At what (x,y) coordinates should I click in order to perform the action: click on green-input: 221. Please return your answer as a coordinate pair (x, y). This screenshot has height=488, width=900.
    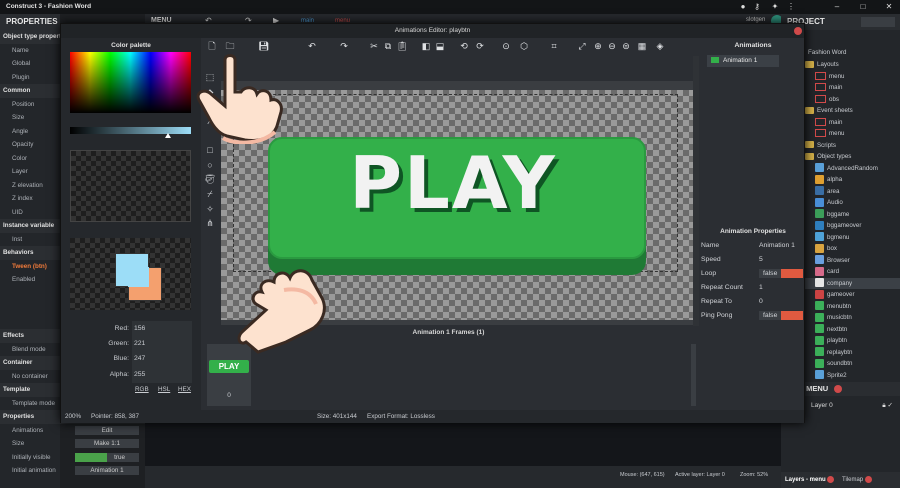
    Looking at the image, I should click on (162, 344).